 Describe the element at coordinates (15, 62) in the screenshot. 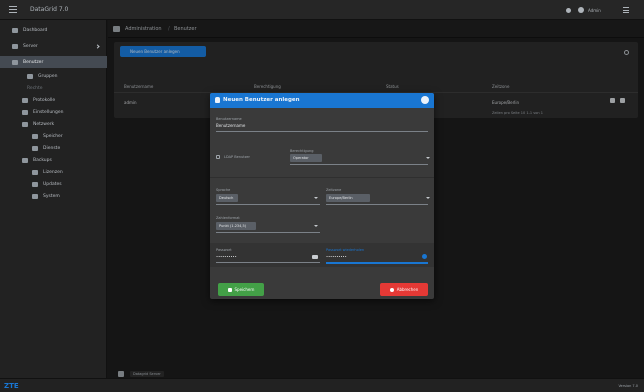

I see `users-icon` at that location.